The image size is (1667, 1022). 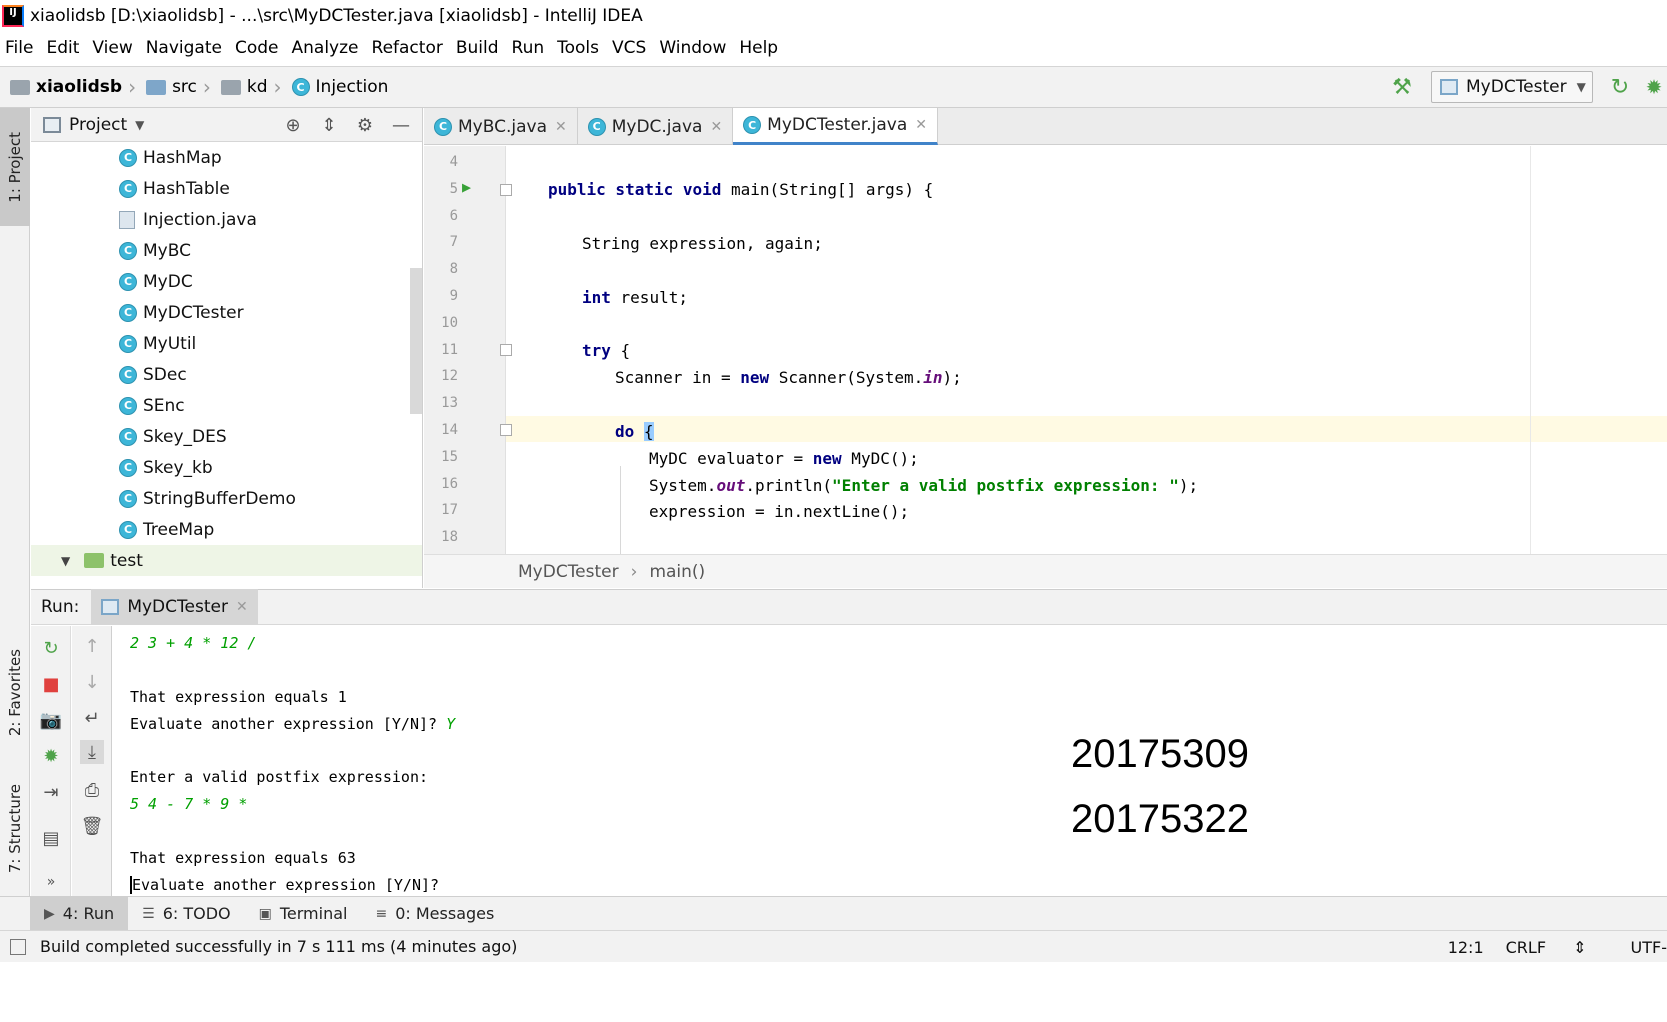 What do you see at coordinates (1557, 947) in the screenshot?
I see `line-separator: CRLF ⇕` at bounding box center [1557, 947].